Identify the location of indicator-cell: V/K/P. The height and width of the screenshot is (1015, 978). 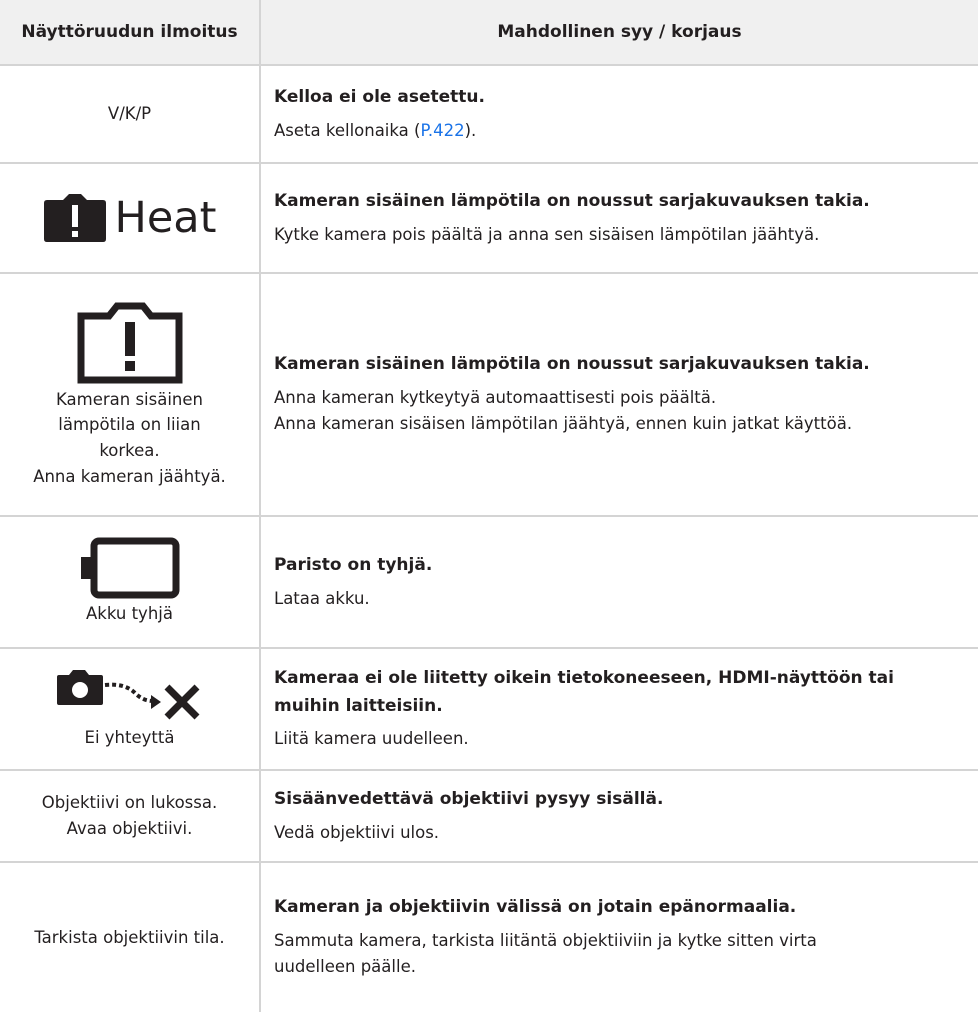
(130, 114).